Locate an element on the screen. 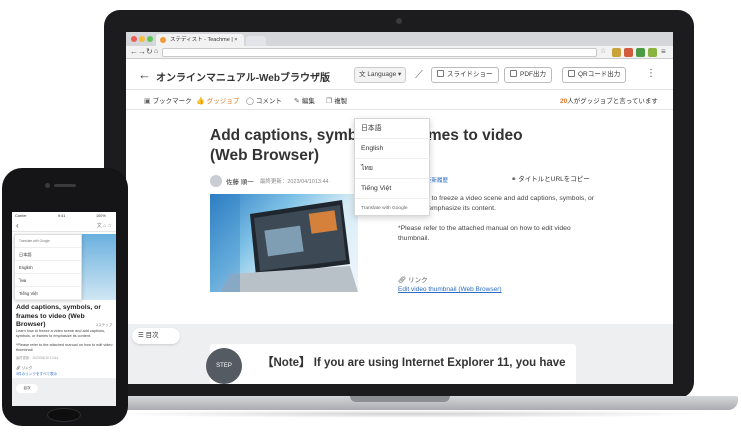 This screenshot has height=438, width=741. phone-link-label: 🔗︎ リンク is located at coordinates (24, 368).